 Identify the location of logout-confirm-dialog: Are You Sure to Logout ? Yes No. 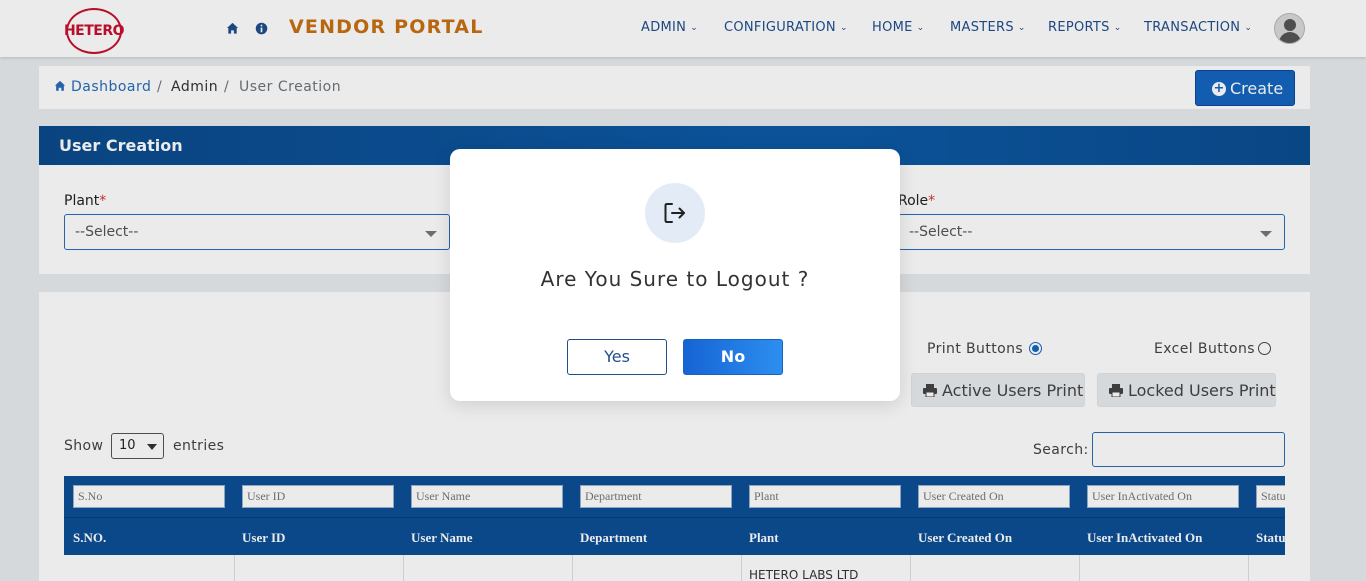
(675, 275).